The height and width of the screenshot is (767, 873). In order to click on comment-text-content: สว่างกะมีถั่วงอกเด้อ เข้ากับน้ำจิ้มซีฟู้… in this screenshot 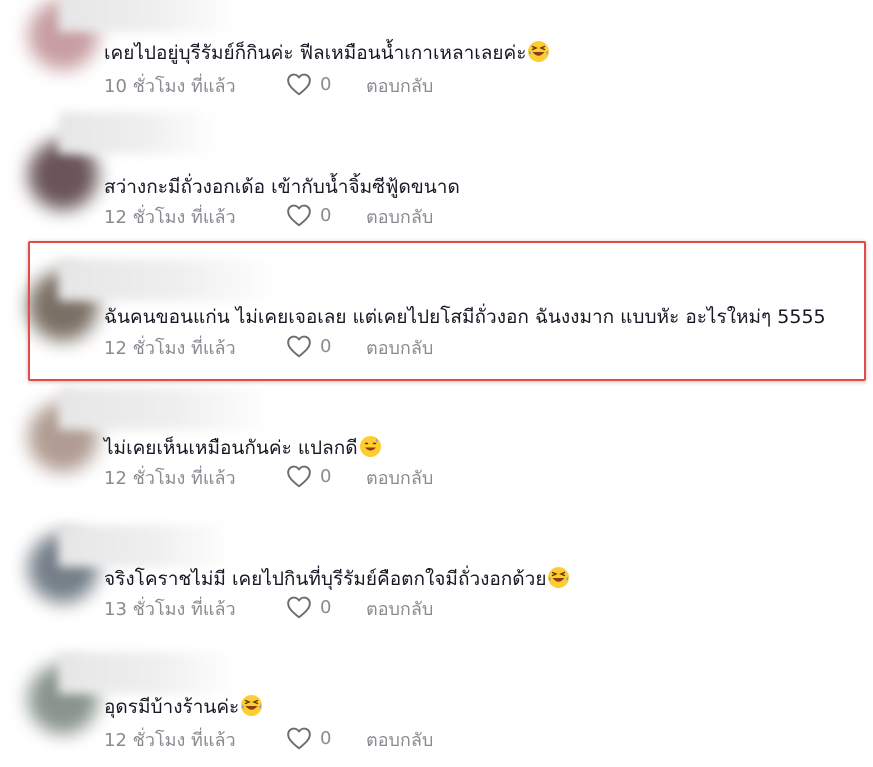, I will do `click(282, 187)`.